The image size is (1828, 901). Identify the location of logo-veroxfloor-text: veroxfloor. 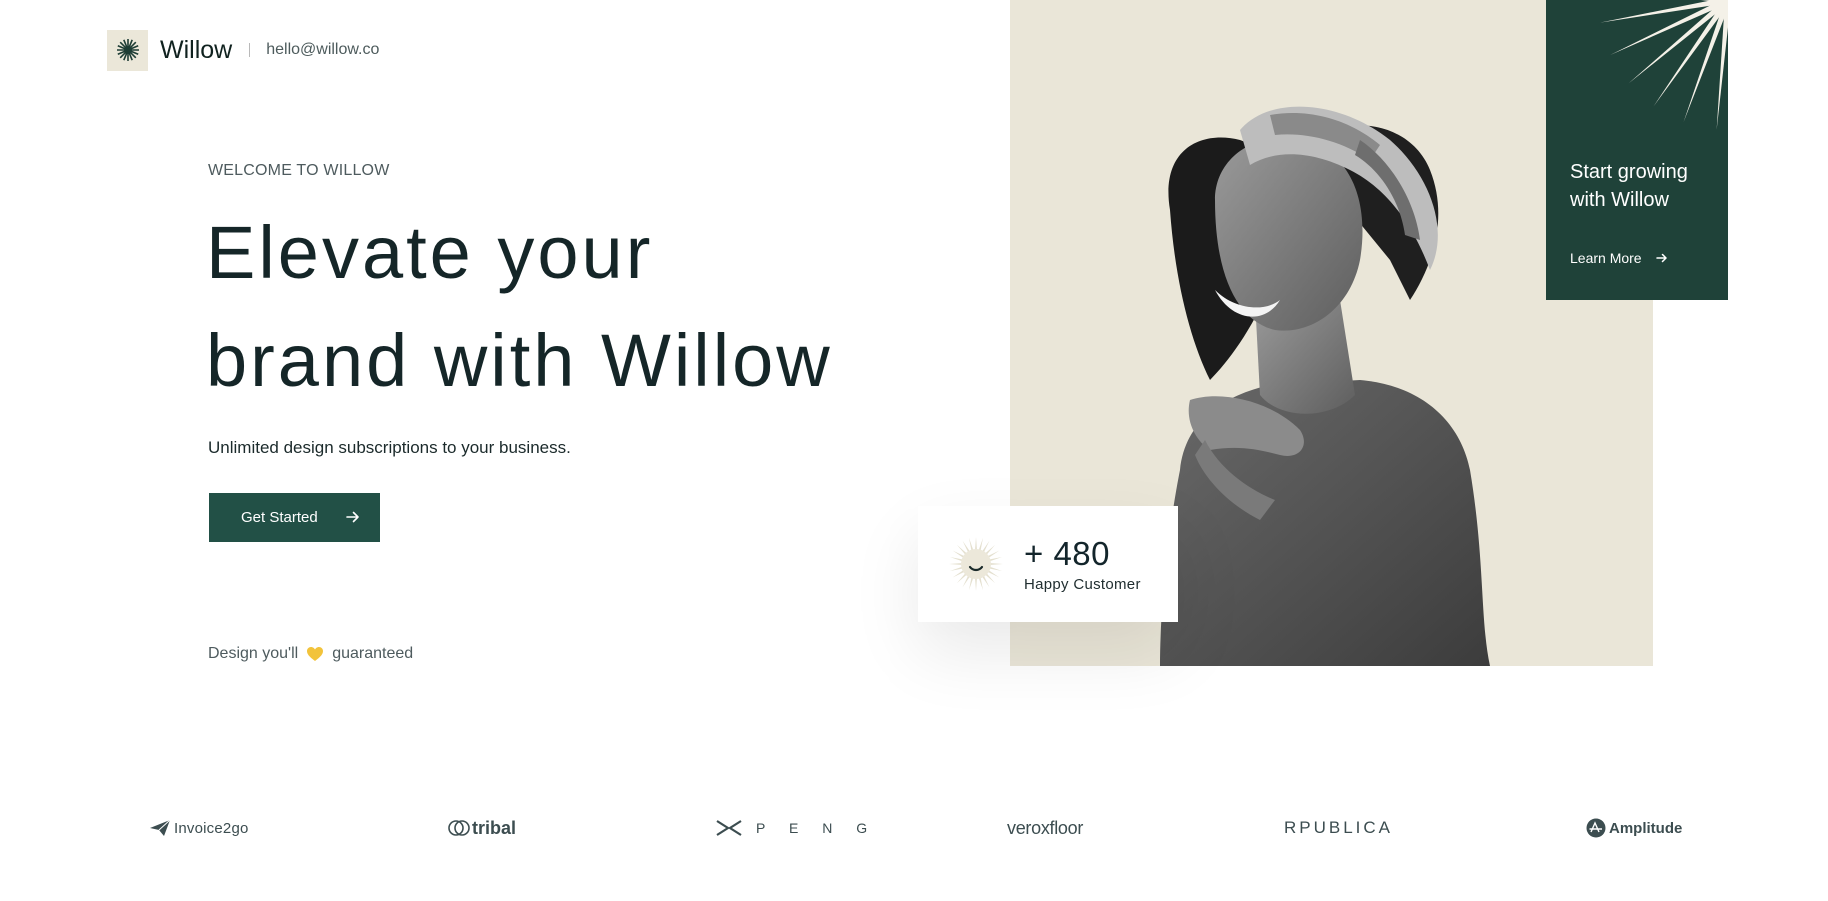
(1045, 827).